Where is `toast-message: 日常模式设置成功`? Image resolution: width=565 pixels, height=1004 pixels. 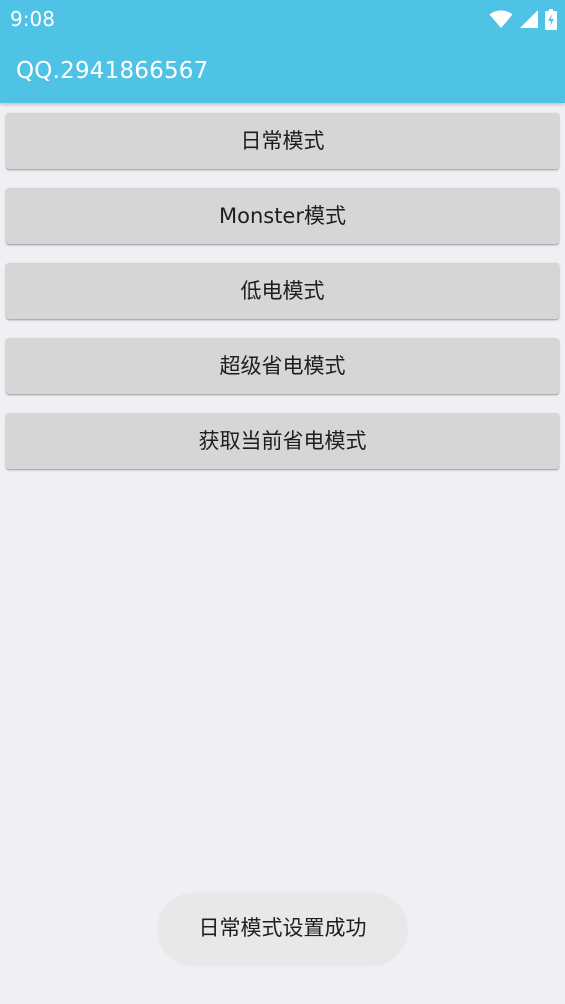
toast-message: 日常模式设置成功 is located at coordinates (282, 928).